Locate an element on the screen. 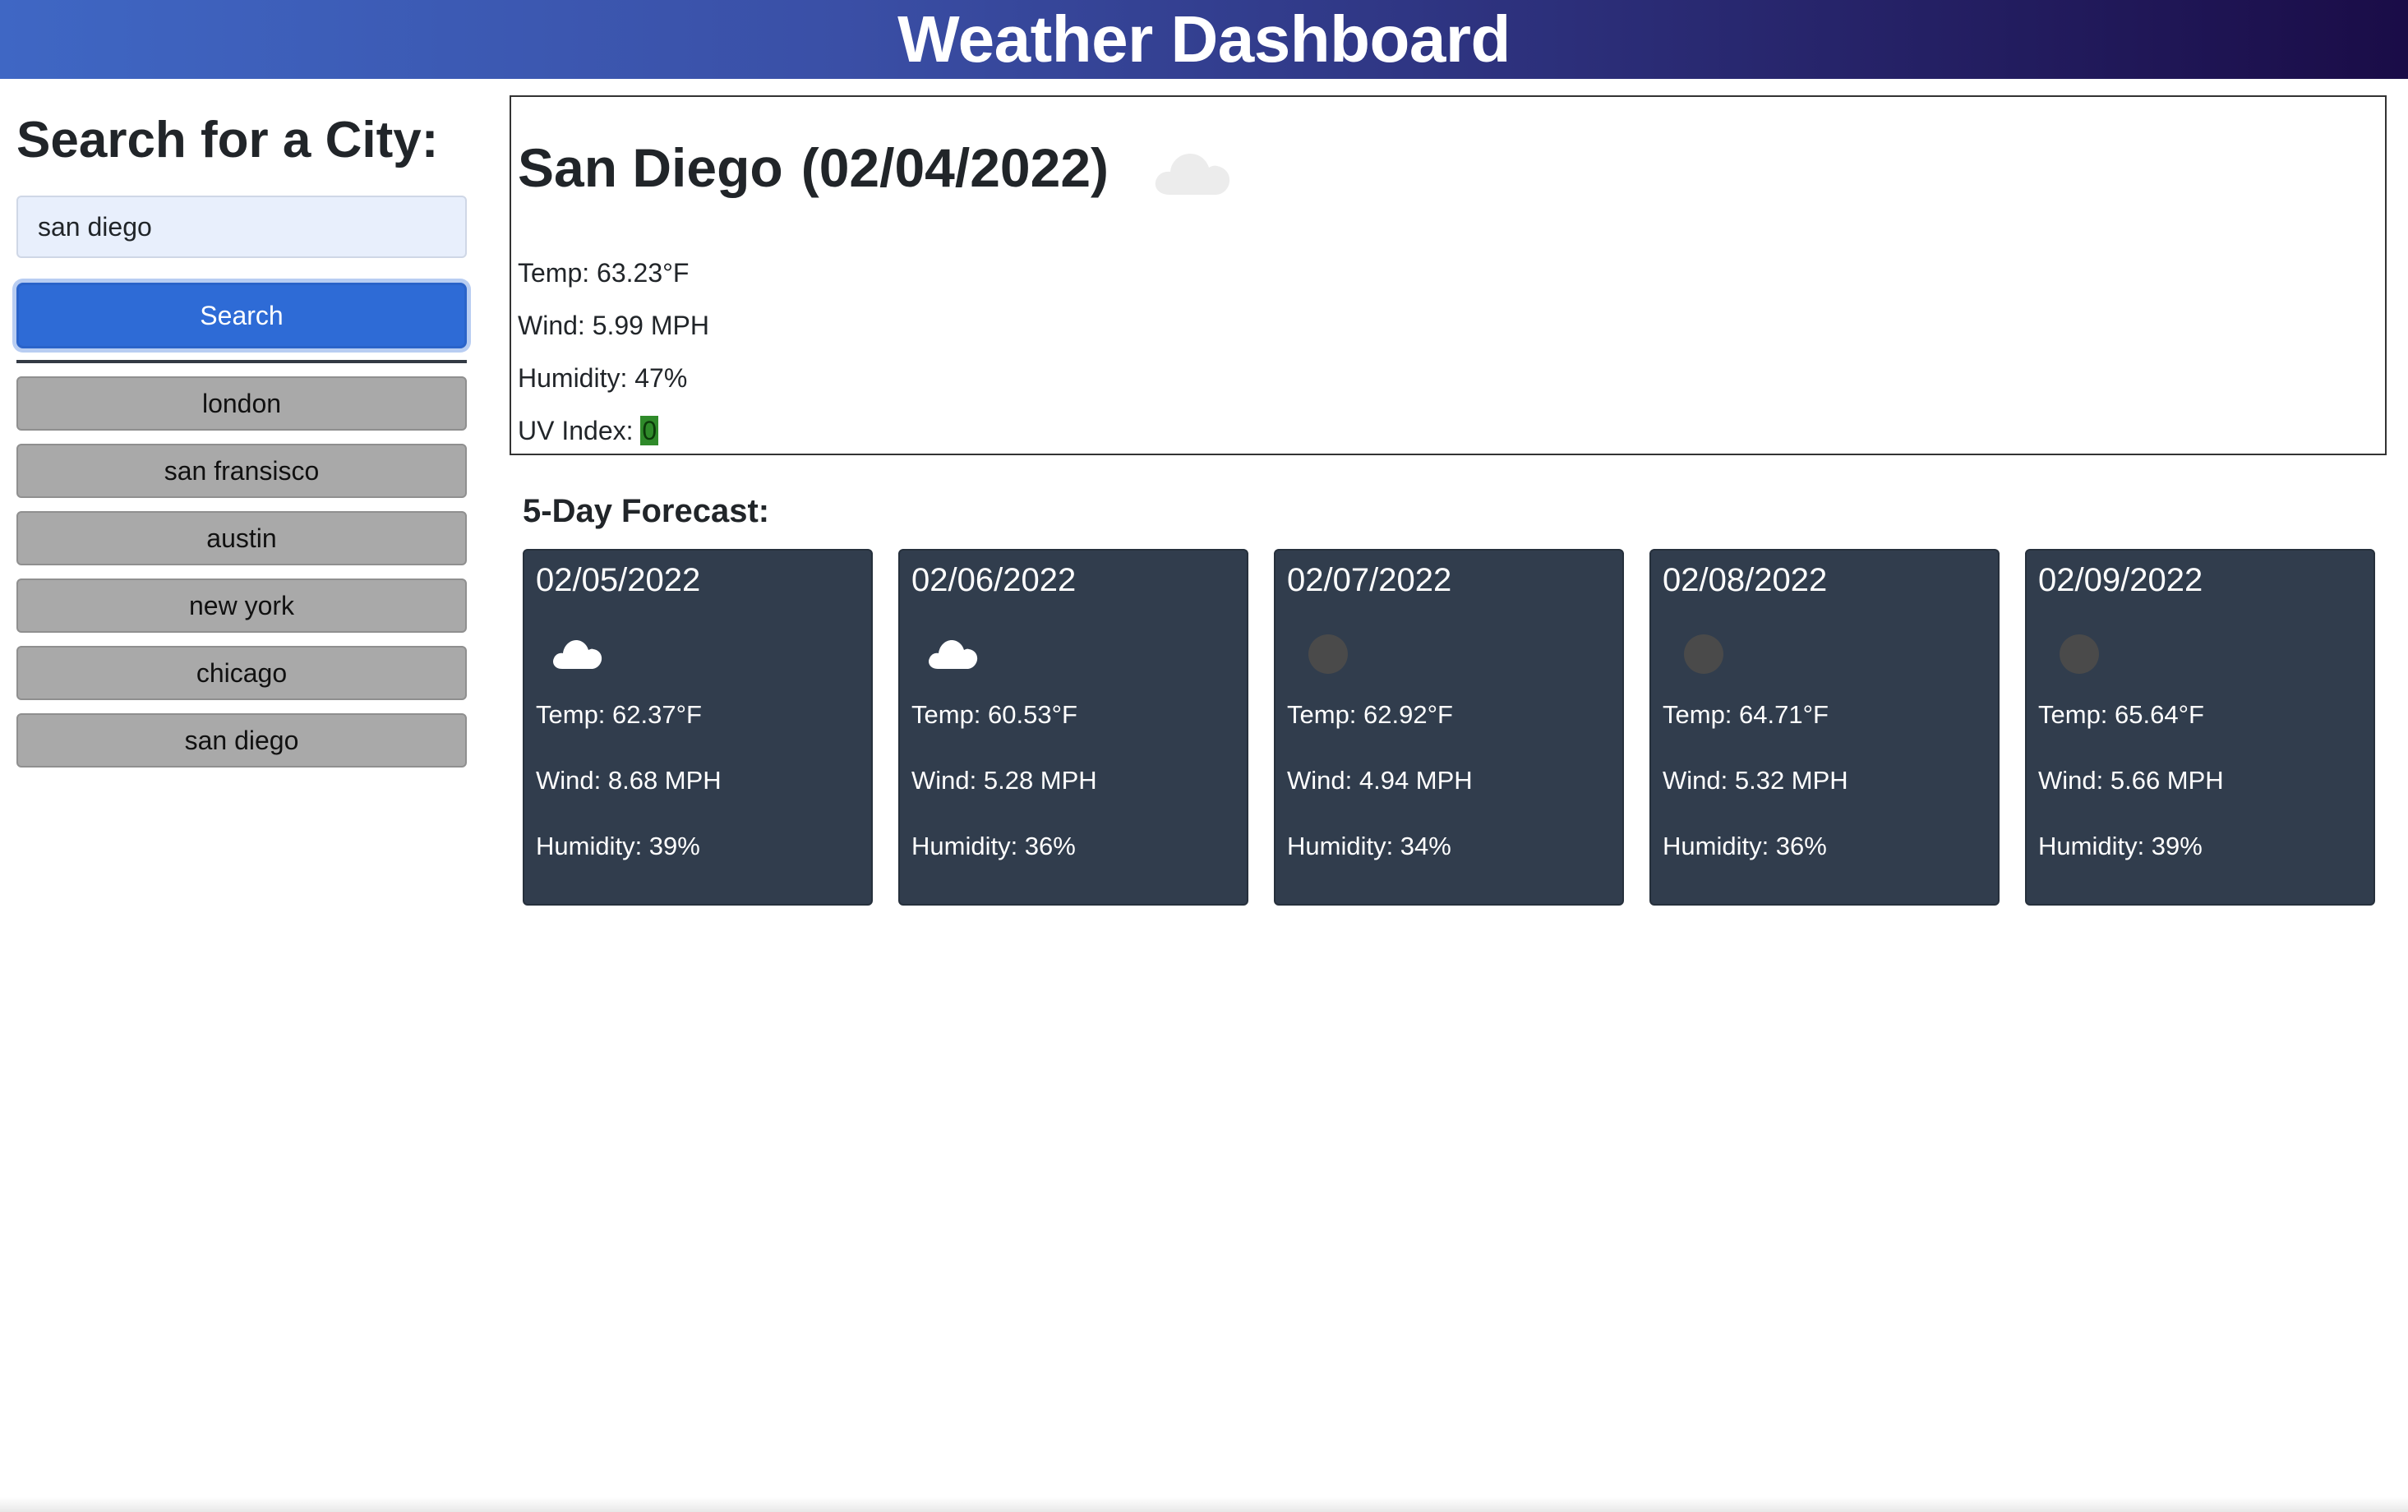  forecast-wind: Wind: 5.66 MPH is located at coordinates (2131, 781).